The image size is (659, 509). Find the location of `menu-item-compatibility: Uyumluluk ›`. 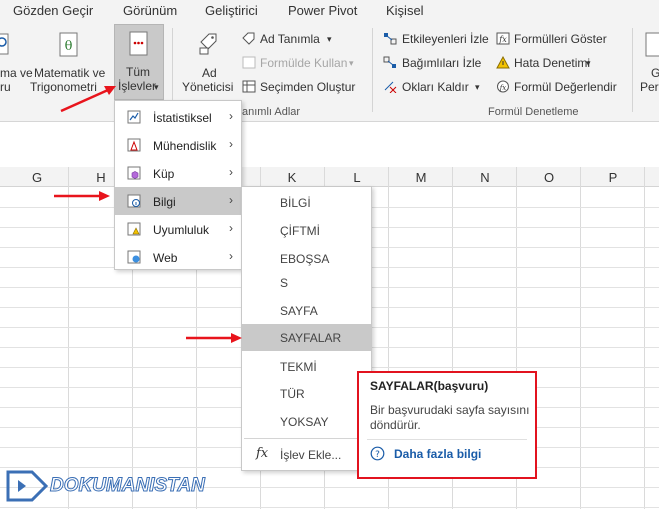

menu-item-compatibility: Uyumluluk › is located at coordinates (178, 229).